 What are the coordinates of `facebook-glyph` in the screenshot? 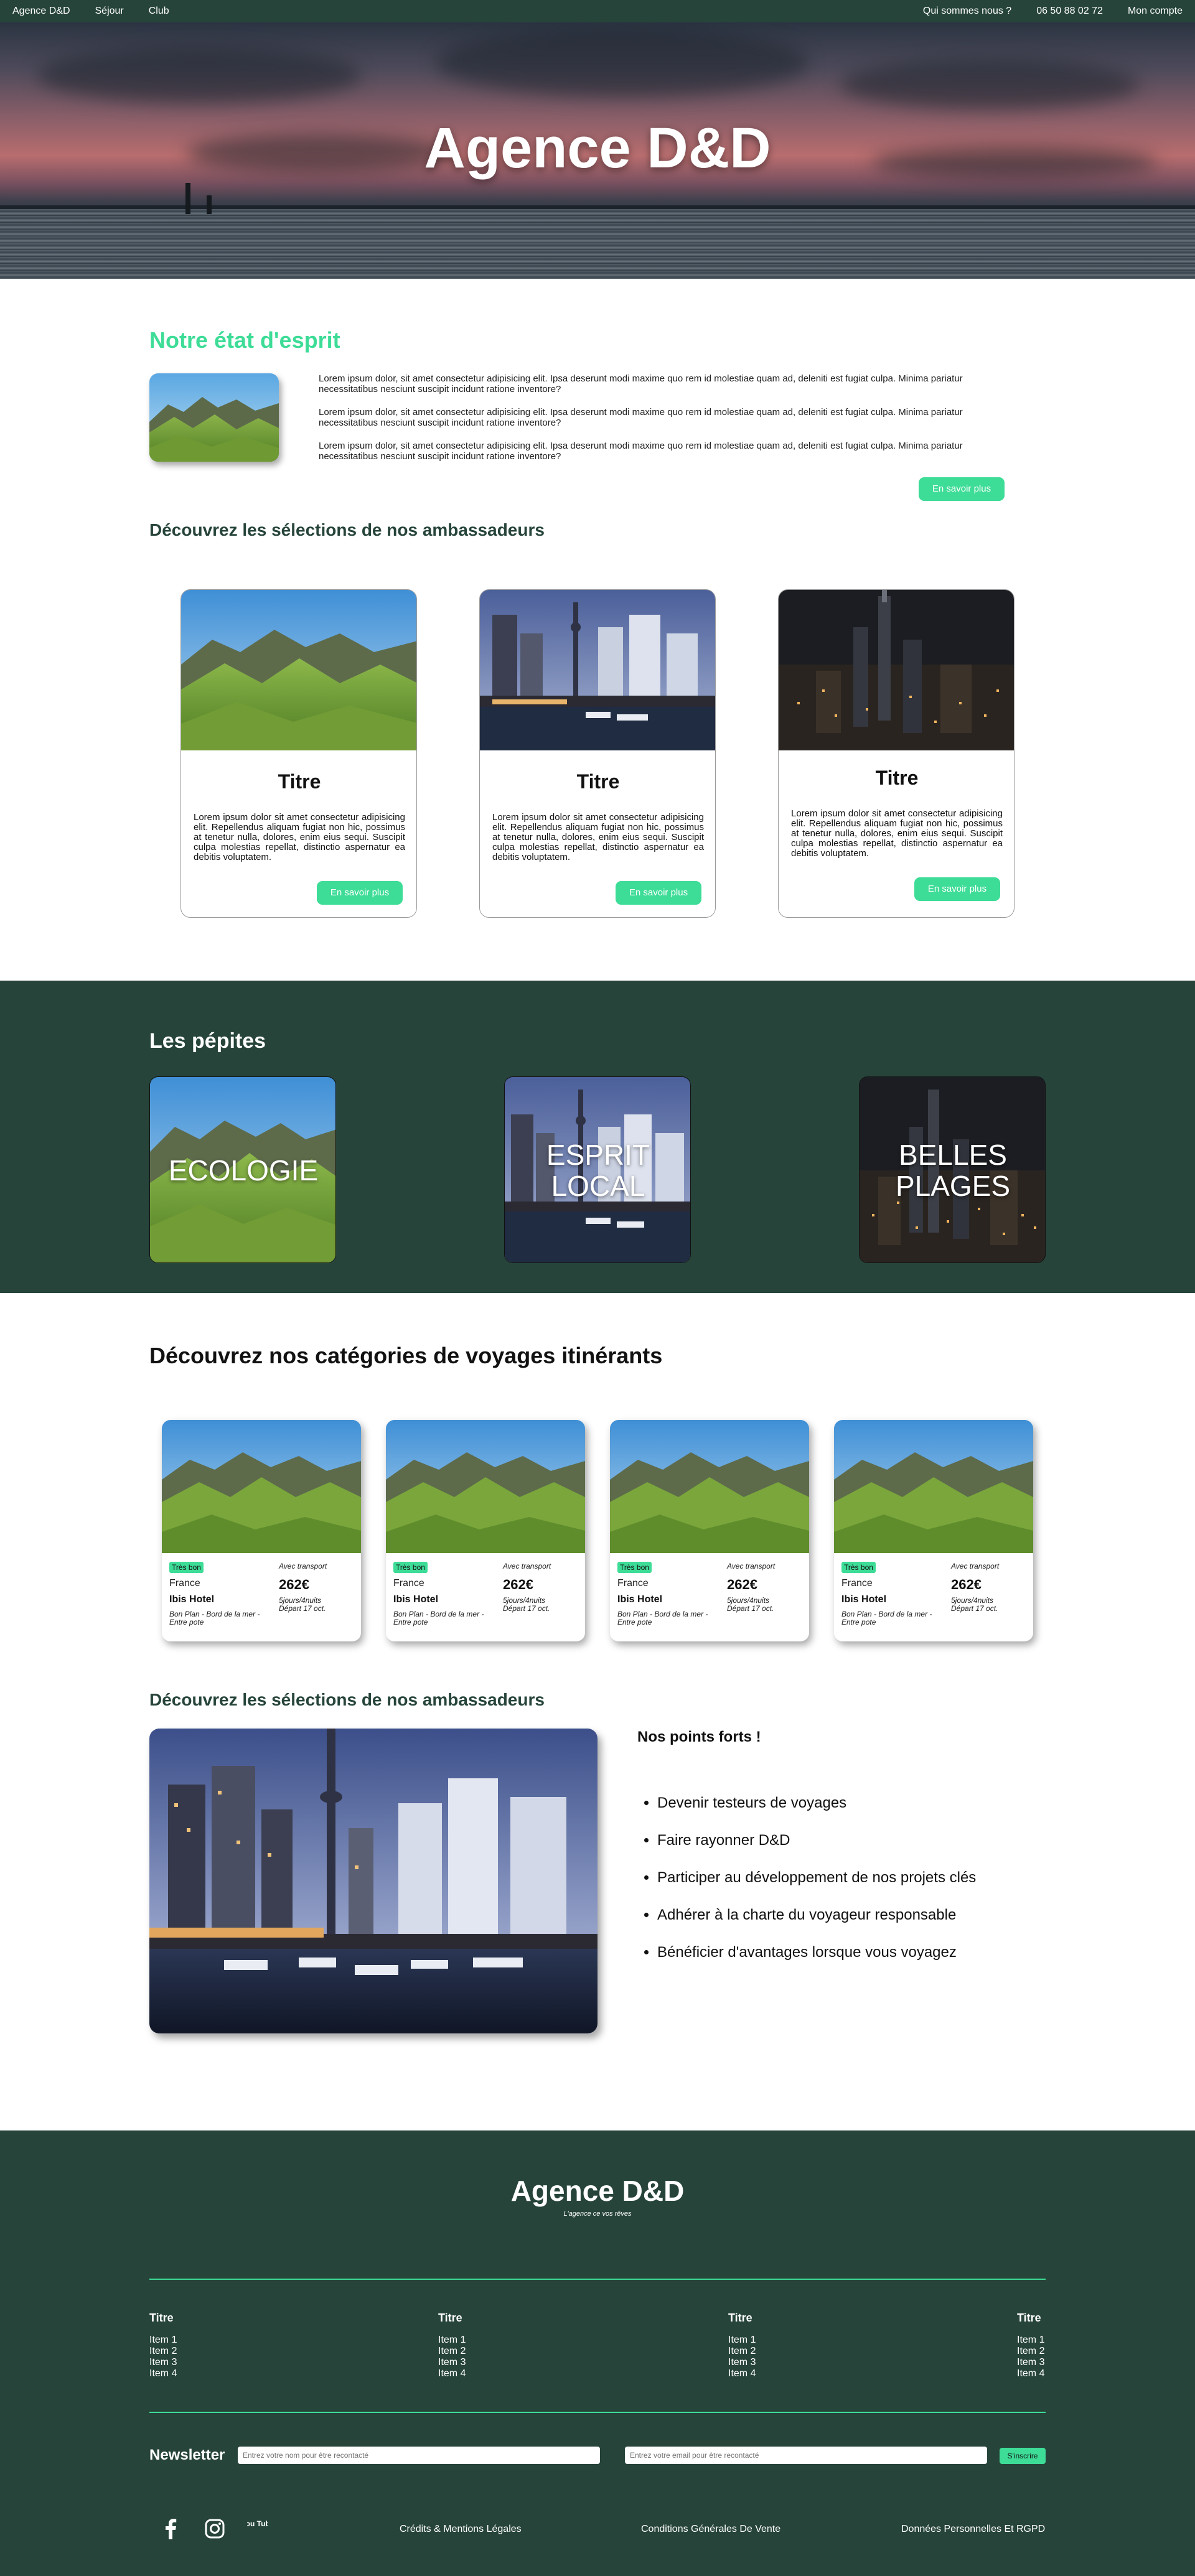 It's located at (172, 2529).